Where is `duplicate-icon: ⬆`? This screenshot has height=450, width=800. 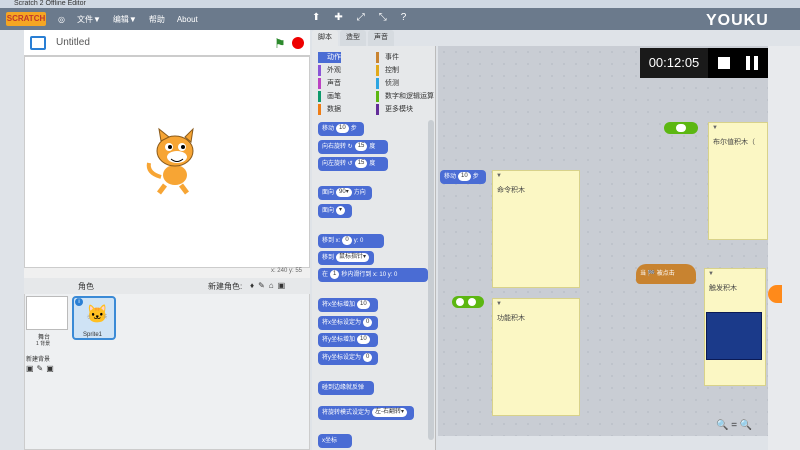 duplicate-icon: ⬆ is located at coordinates (316, 17).